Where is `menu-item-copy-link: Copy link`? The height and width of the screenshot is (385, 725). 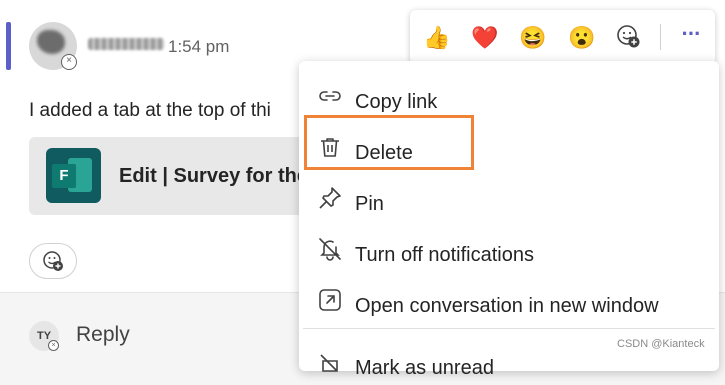
menu-item-copy-link: Copy link is located at coordinates (509, 95).